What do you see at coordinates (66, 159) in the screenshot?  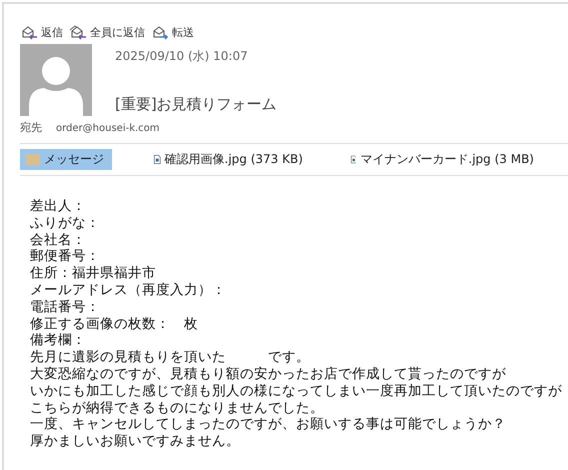 I see `attachment-tab: メッセージ` at bounding box center [66, 159].